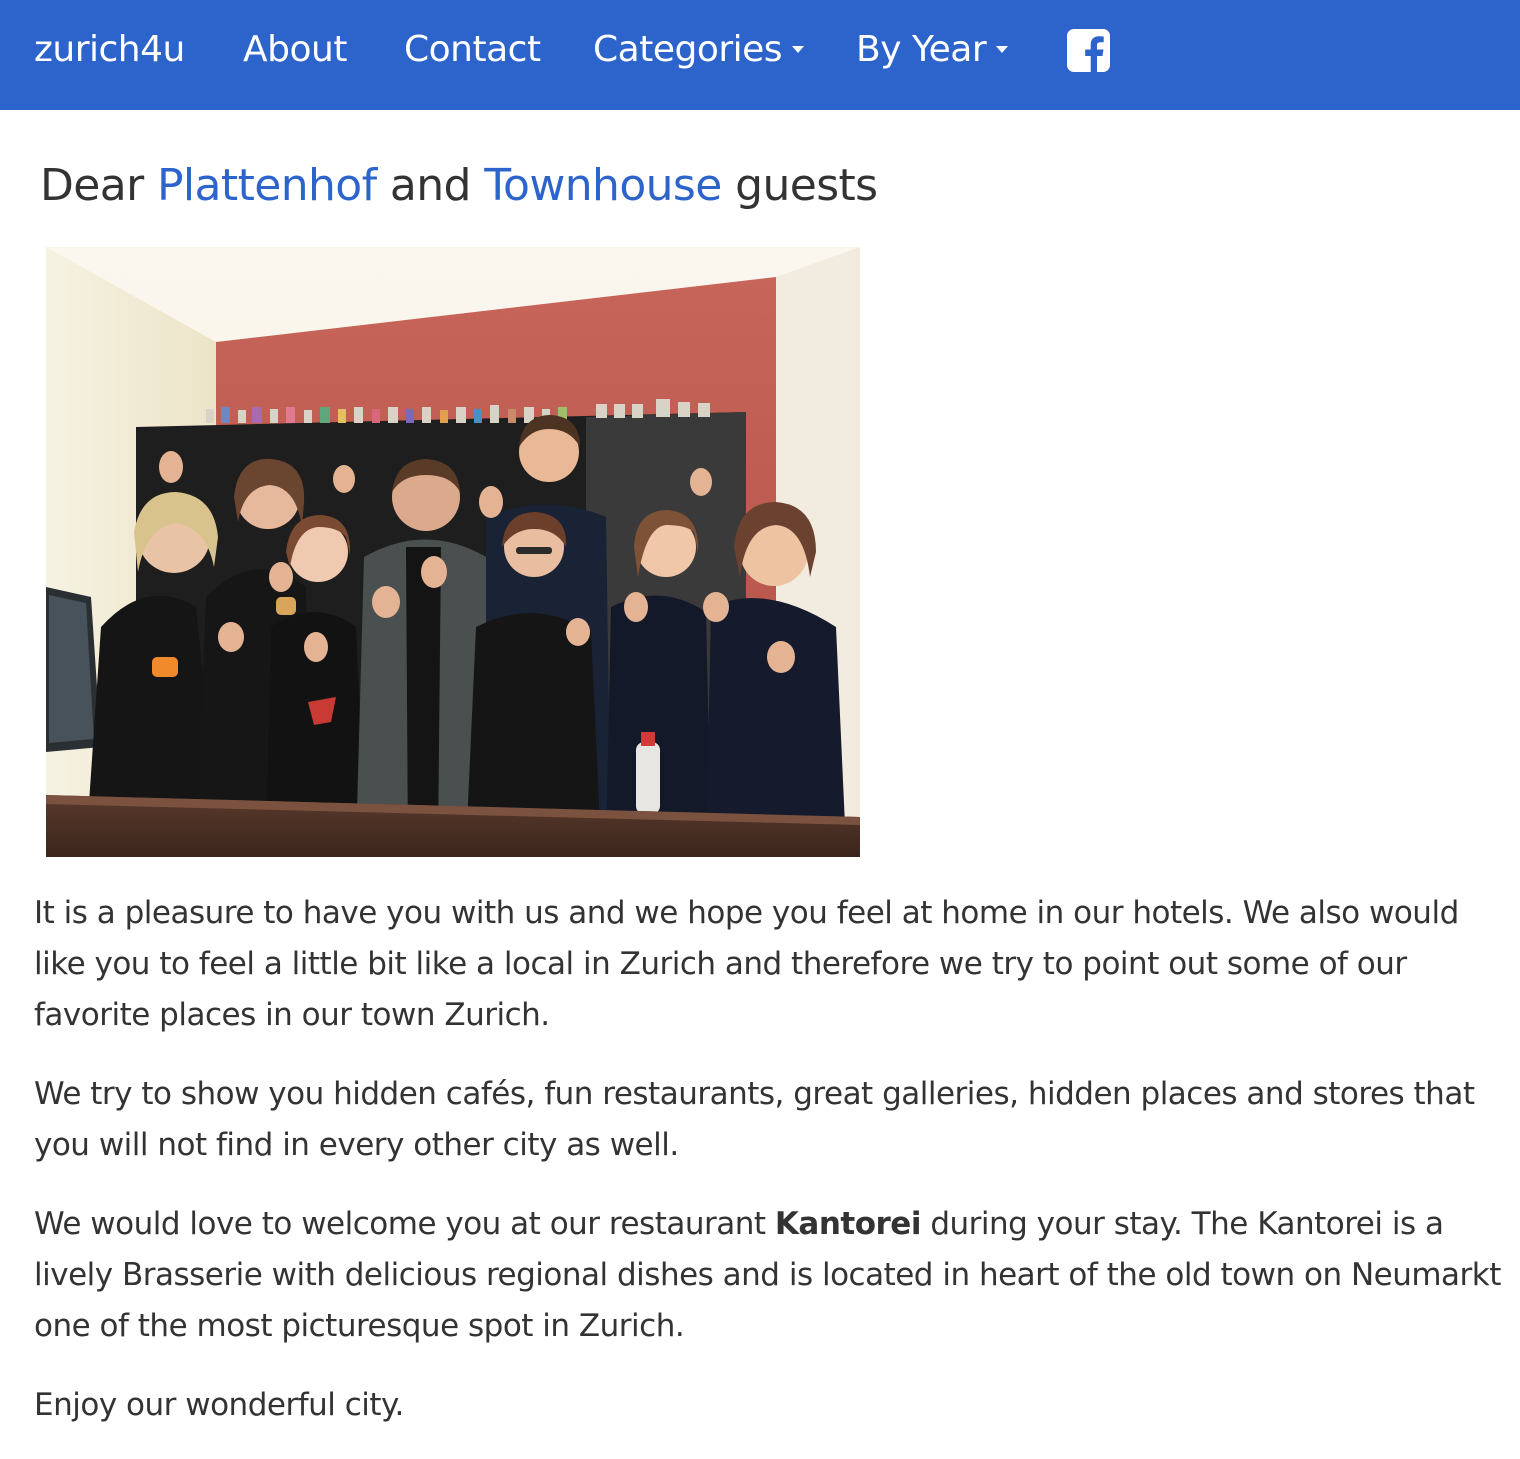 This screenshot has width=1520, height=1459. What do you see at coordinates (219, 1405) in the screenshot?
I see `paragraph-enjoy: Enjoy our wonderful city.` at bounding box center [219, 1405].